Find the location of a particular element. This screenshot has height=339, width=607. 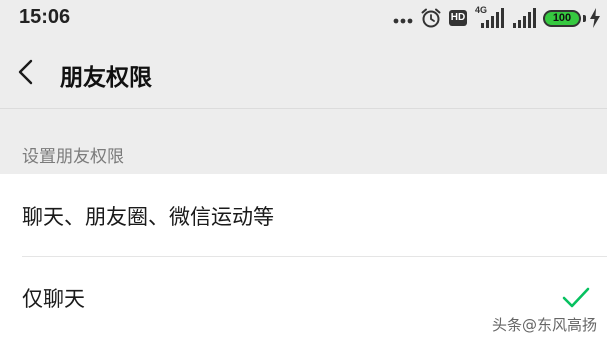

option-label: 仅聊天 is located at coordinates (53, 299).